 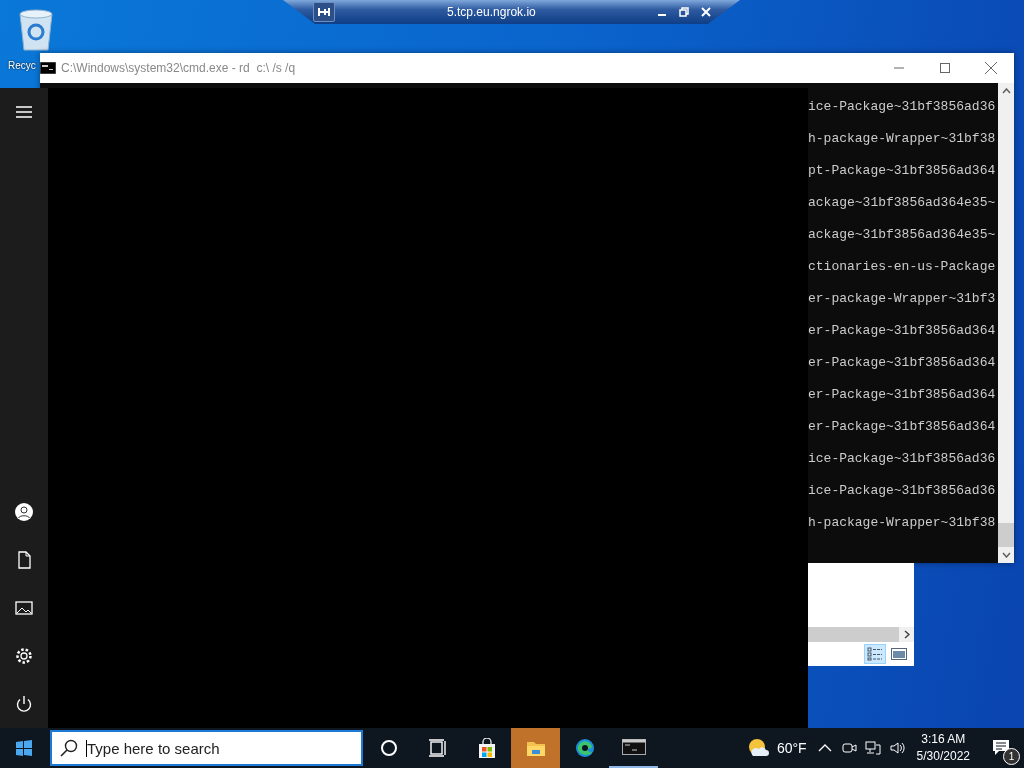 I want to click on task-view-icon, so click(x=437, y=748).